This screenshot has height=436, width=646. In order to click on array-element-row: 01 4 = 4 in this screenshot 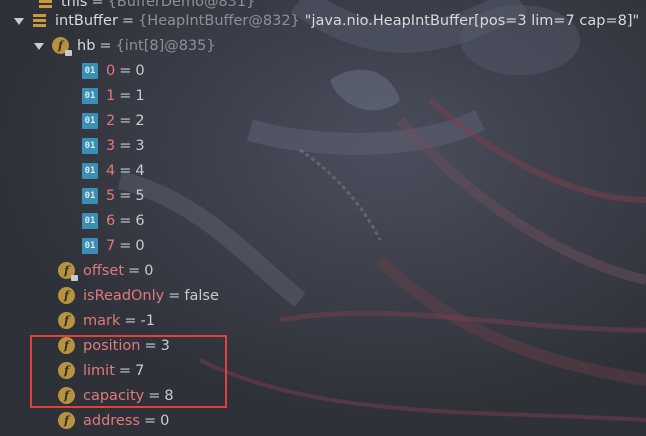, I will do `click(113, 170)`.